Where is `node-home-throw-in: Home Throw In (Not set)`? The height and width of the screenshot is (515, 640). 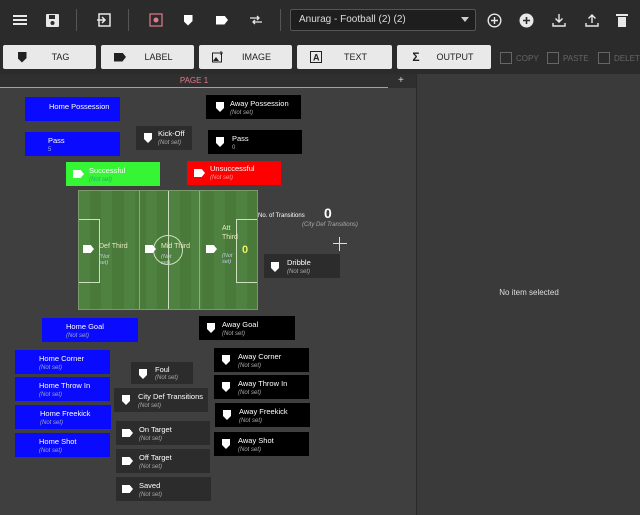 node-home-throw-in: Home Throw In (Not set) is located at coordinates (62, 389).